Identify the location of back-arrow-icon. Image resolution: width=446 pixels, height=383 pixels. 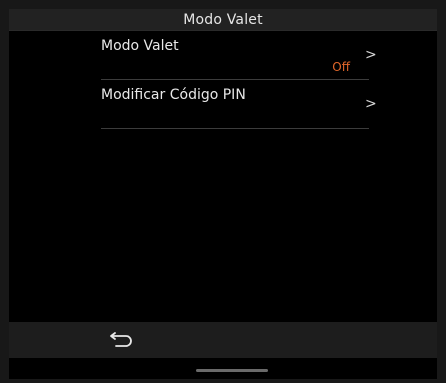
(121, 339).